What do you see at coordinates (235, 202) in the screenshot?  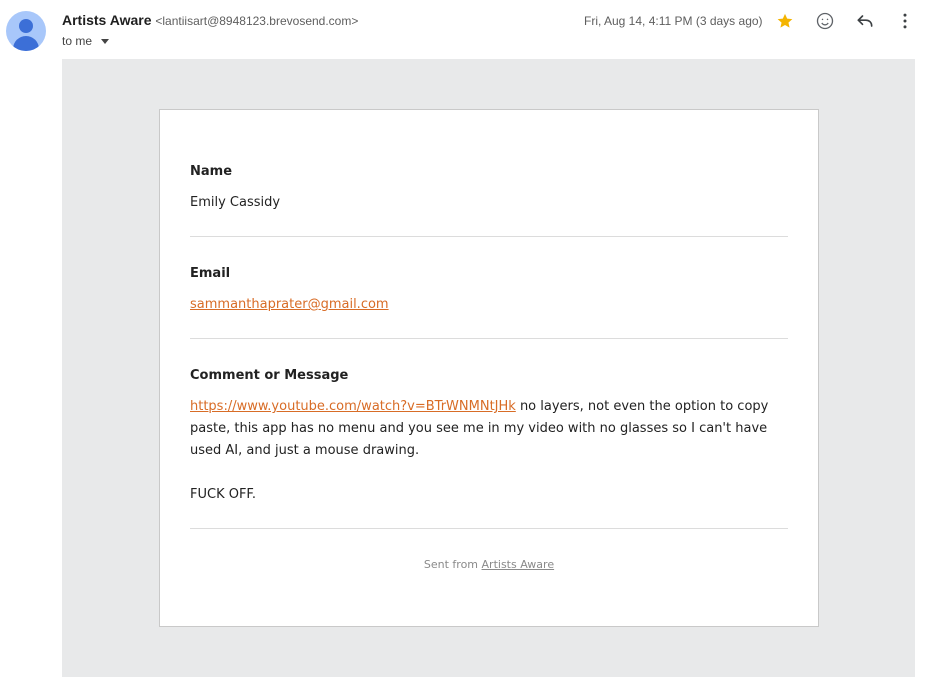 I see `name-value: Emily Cassidy` at bounding box center [235, 202].